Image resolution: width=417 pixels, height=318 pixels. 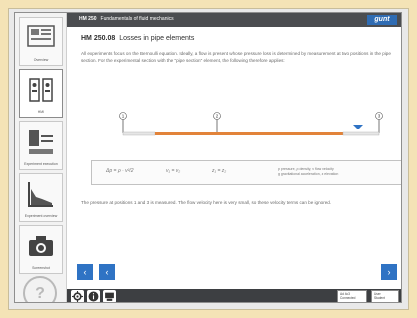 I want to click on help-button: ?, so click(x=40, y=289).